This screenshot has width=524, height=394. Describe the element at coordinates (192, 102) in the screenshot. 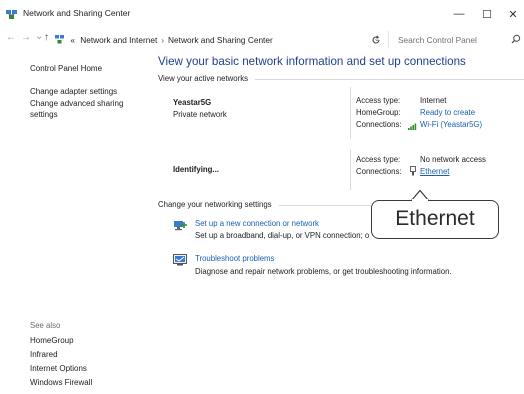

I see `network-name: Yeastar5G` at that location.